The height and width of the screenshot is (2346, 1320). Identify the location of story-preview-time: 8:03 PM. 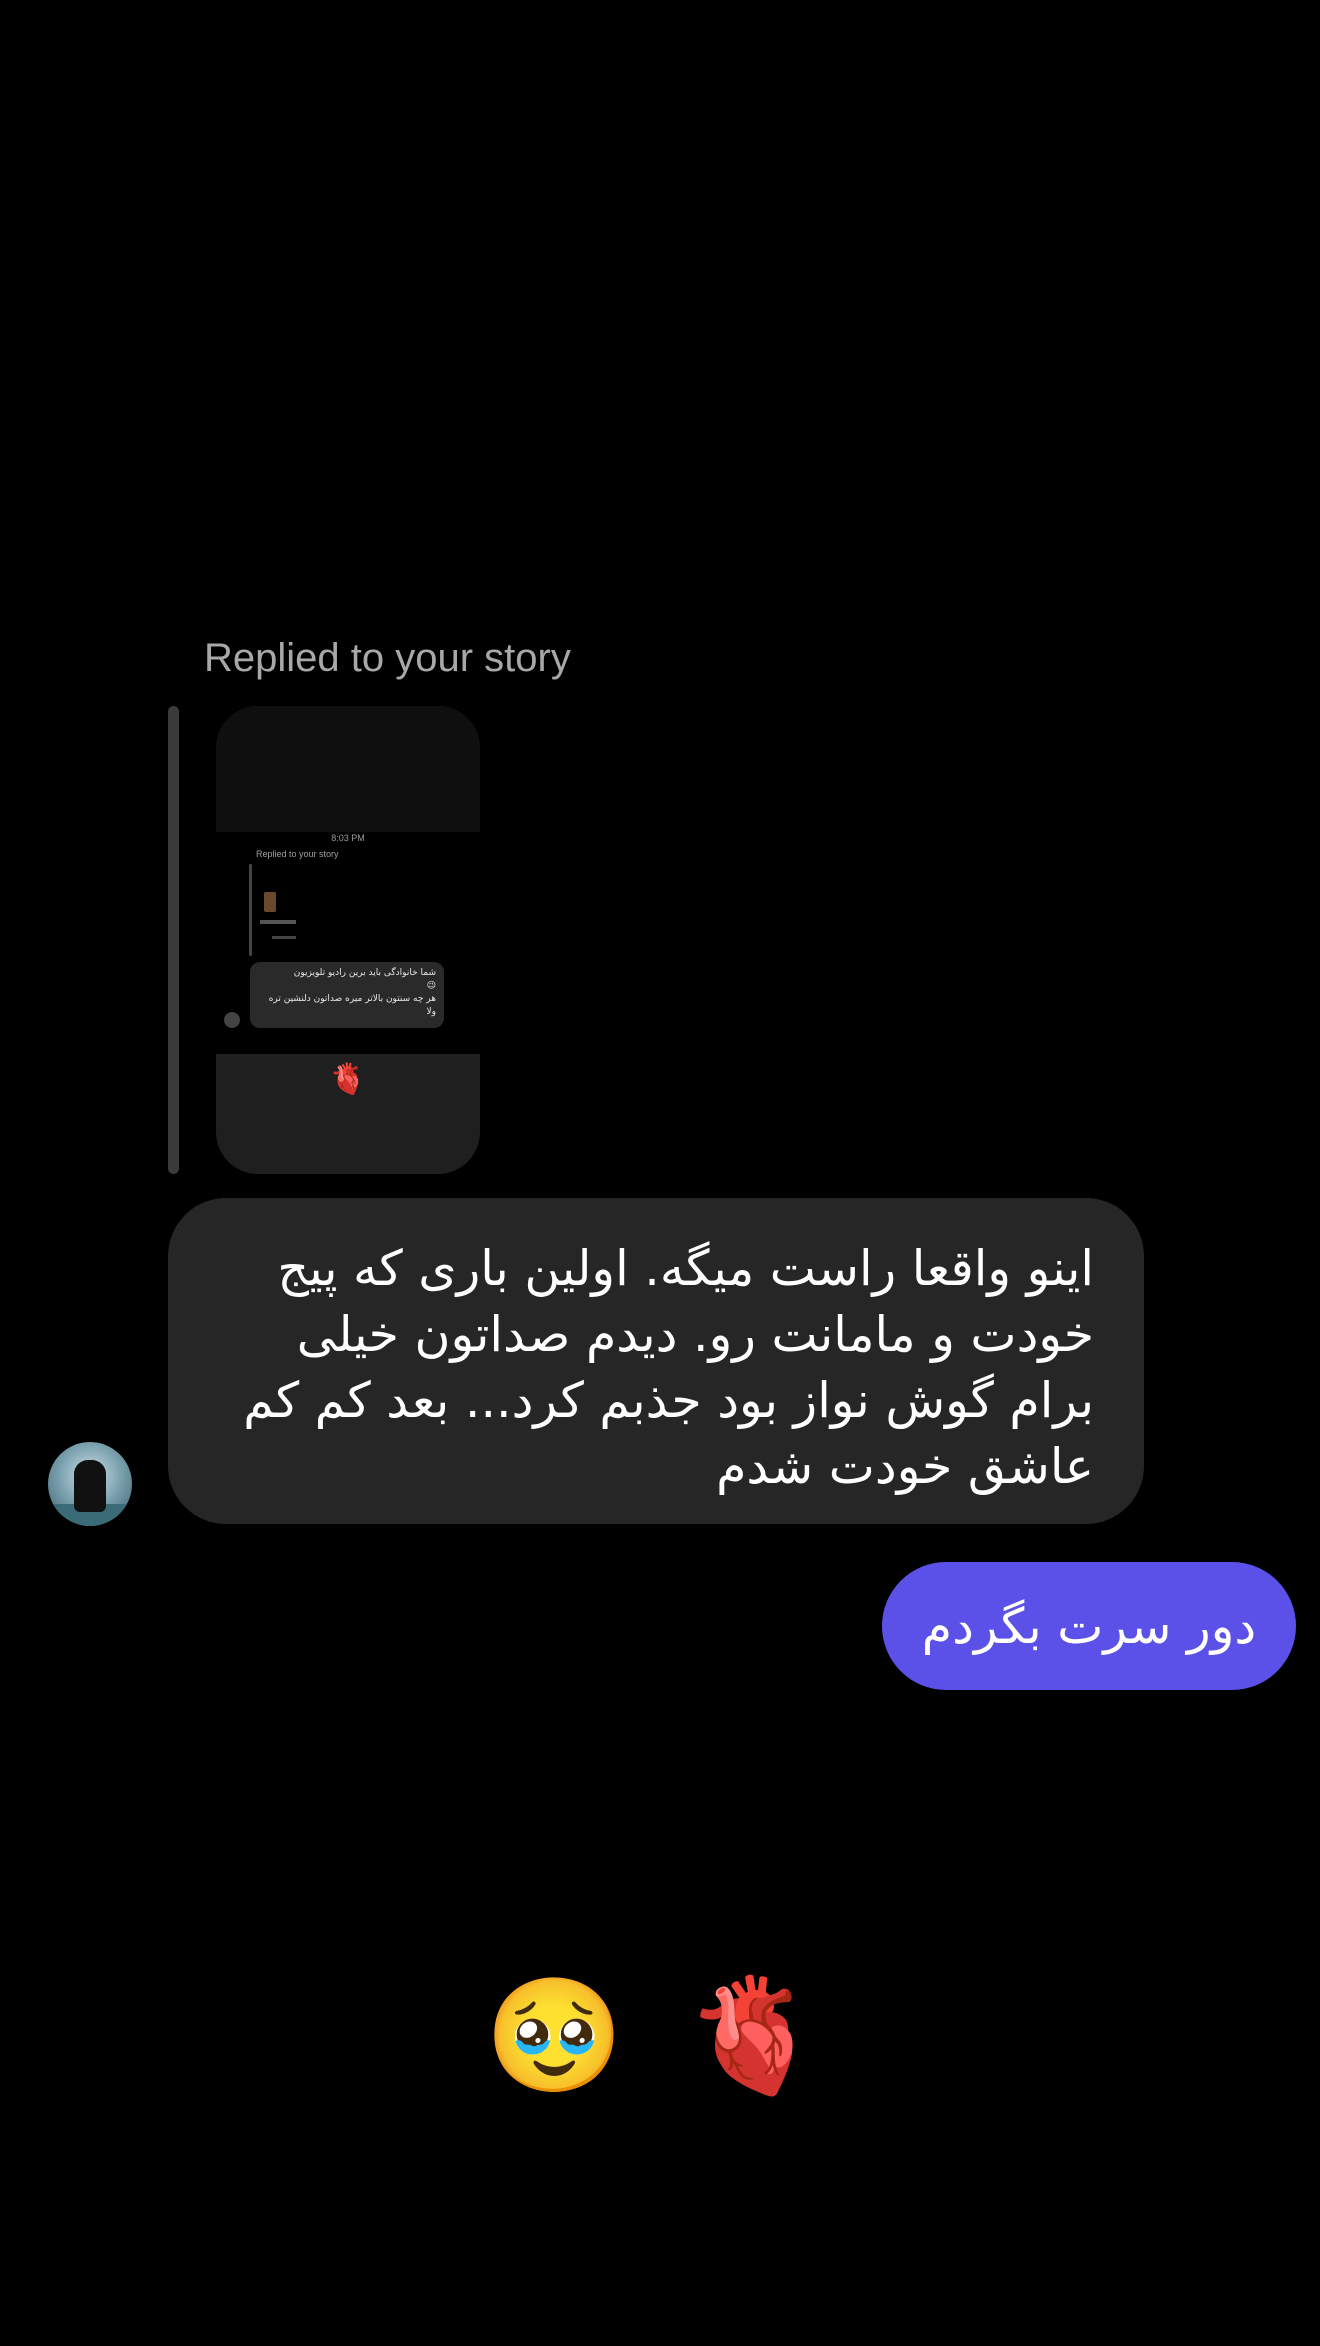
(348, 838).